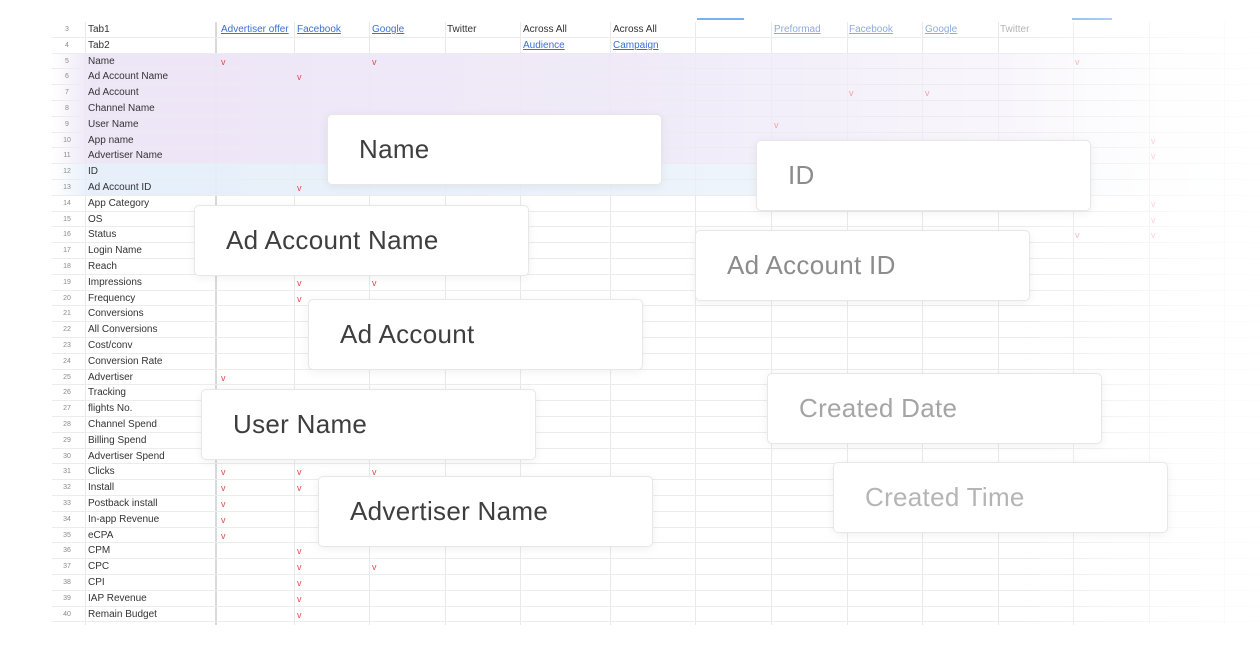 The height and width of the screenshot is (671, 1260). Describe the element at coordinates (107, 392) in the screenshot. I see `row-label-cell: Tracking` at that location.